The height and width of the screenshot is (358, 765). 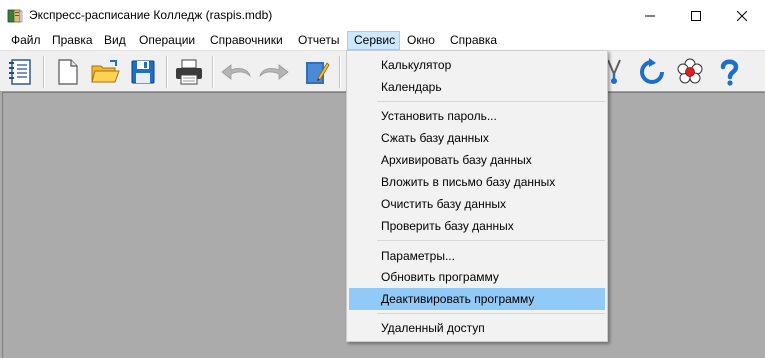 I want to click on menu-item-remote-access: Удаленный доступ, so click(x=477, y=328).